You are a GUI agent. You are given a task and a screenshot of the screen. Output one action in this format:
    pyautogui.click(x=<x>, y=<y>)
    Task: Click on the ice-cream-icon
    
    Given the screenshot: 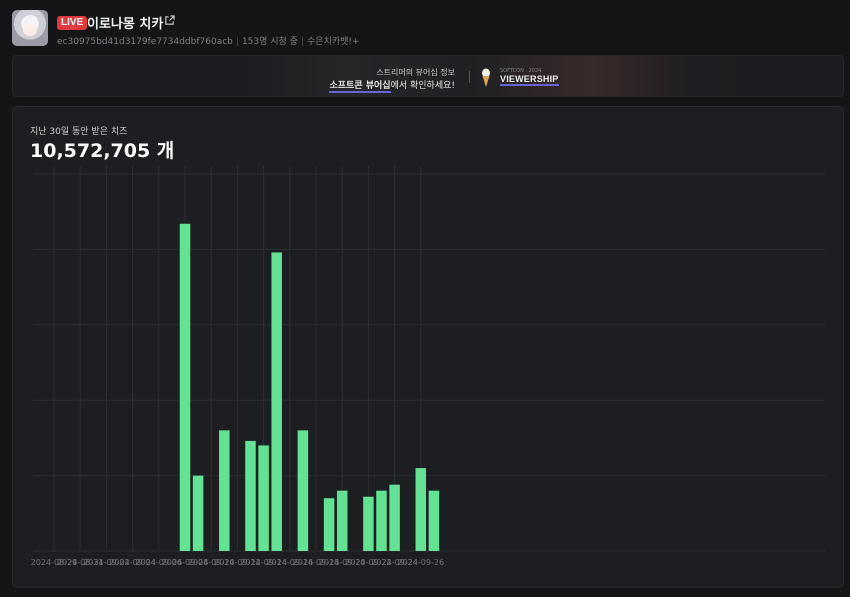 What is the action you would take?
    pyautogui.click(x=486, y=77)
    